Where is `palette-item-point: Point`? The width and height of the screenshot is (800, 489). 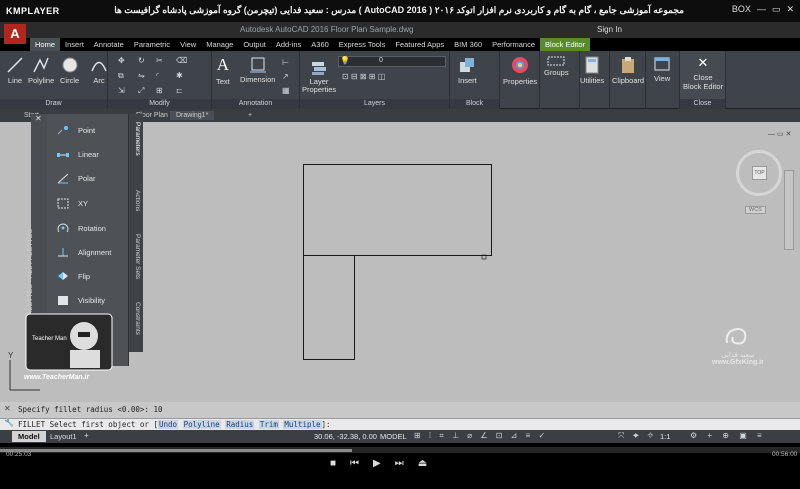 palette-item-point: Point is located at coordinates (75, 130).